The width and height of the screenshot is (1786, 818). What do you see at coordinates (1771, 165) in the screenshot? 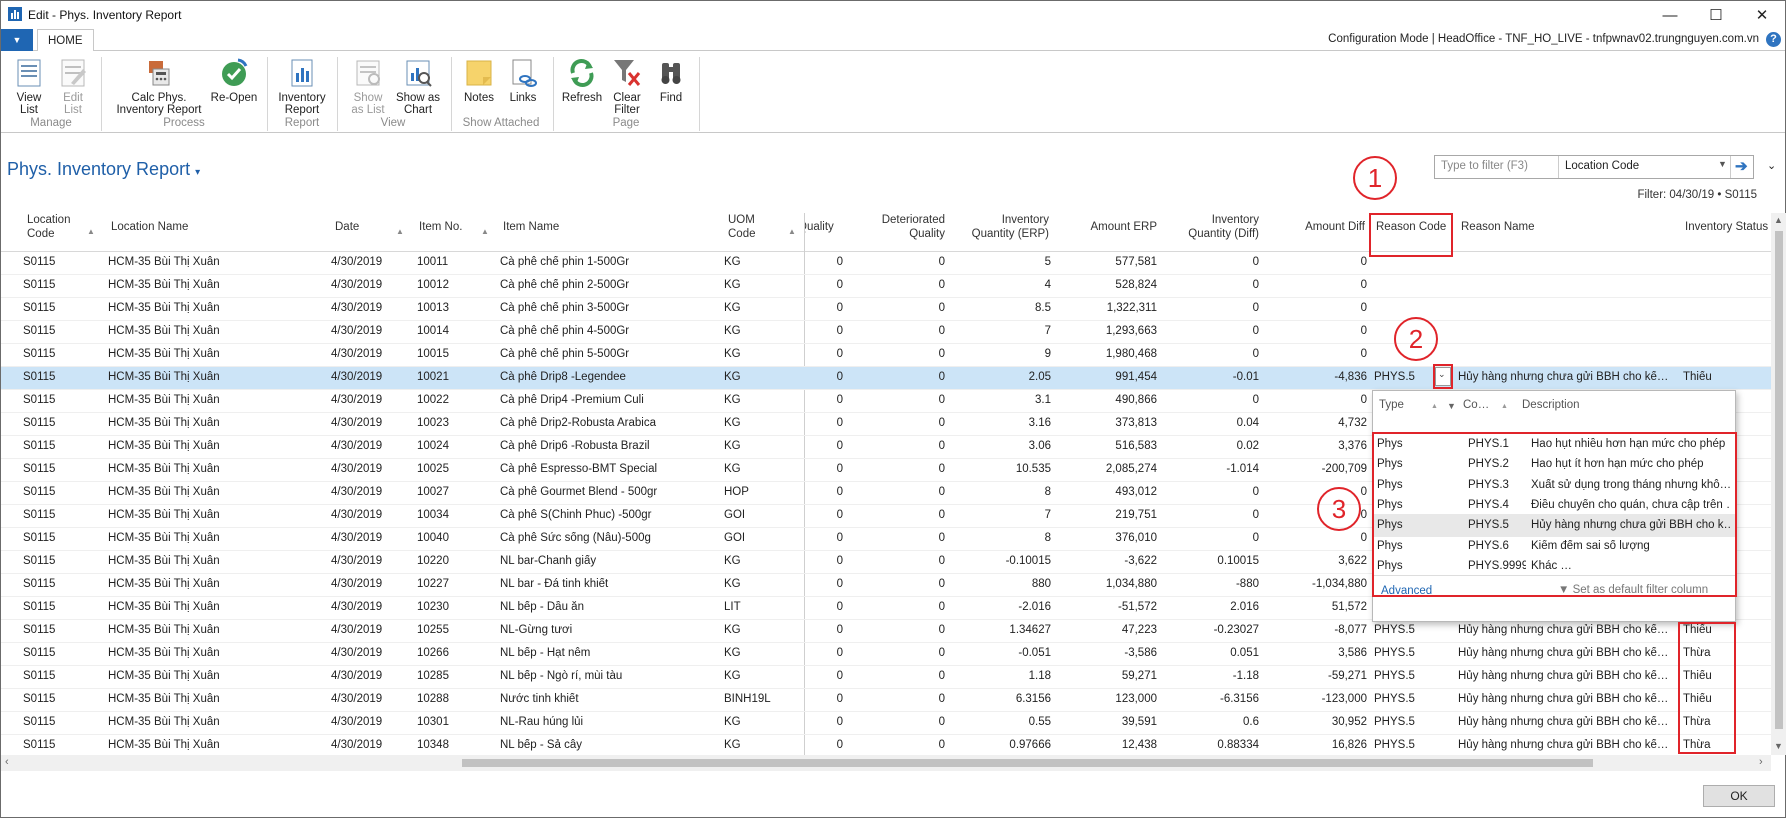
I see `collapse-chevron-icon: ⌄` at bounding box center [1771, 165].